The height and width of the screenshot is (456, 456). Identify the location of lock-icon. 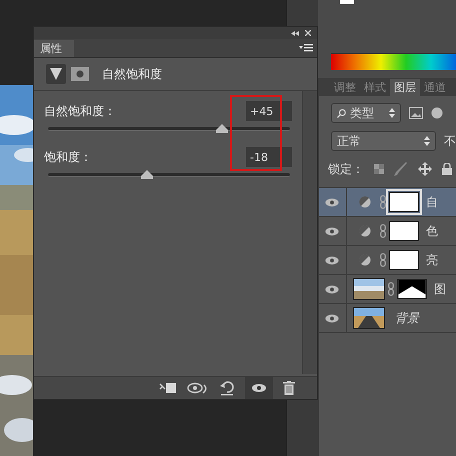
(447, 169).